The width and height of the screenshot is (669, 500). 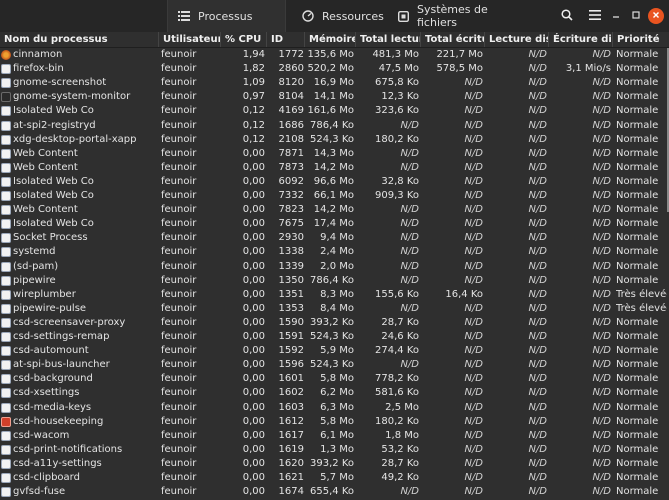 What do you see at coordinates (79, 39) in the screenshot?
I see `column-header-name: Nom du processus` at bounding box center [79, 39].